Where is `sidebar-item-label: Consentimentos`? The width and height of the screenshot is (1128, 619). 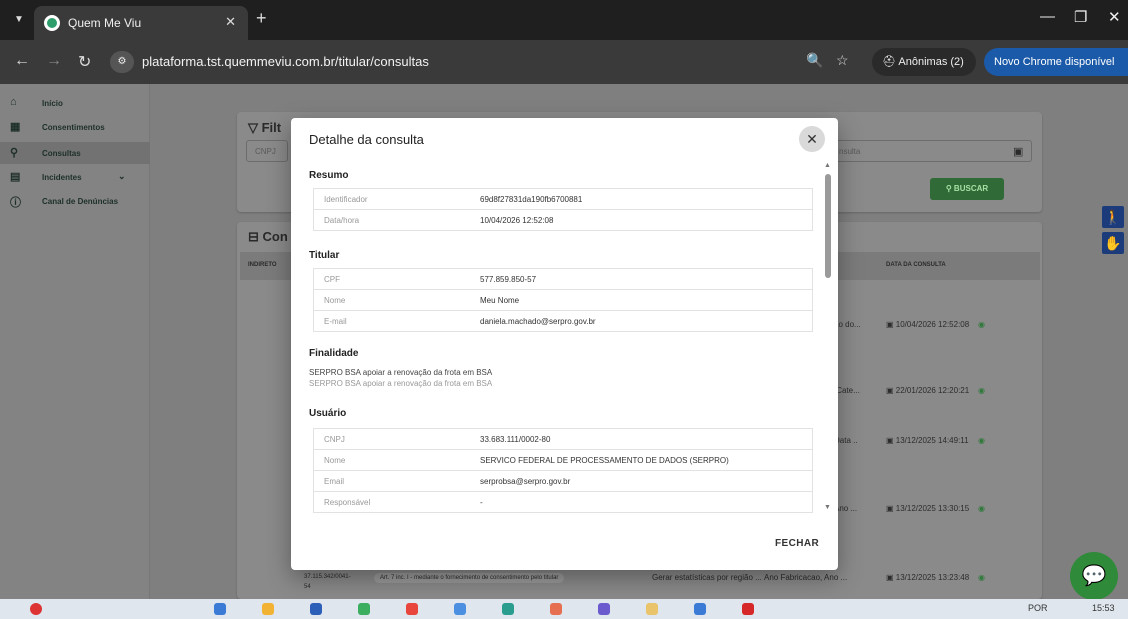
sidebar-item-label: Consentimentos is located at coordinates (73, 127).